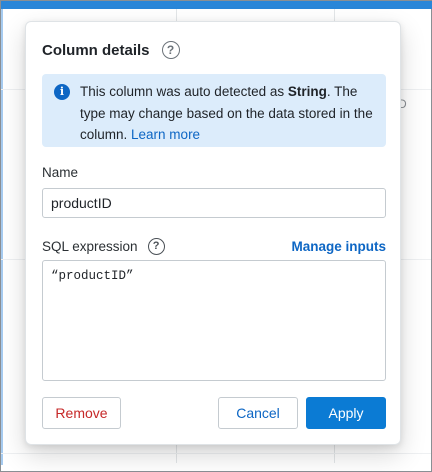 The width and height of the screenshot is (432, 472). I want to click on left-edge-highlight, so click(2, 237).